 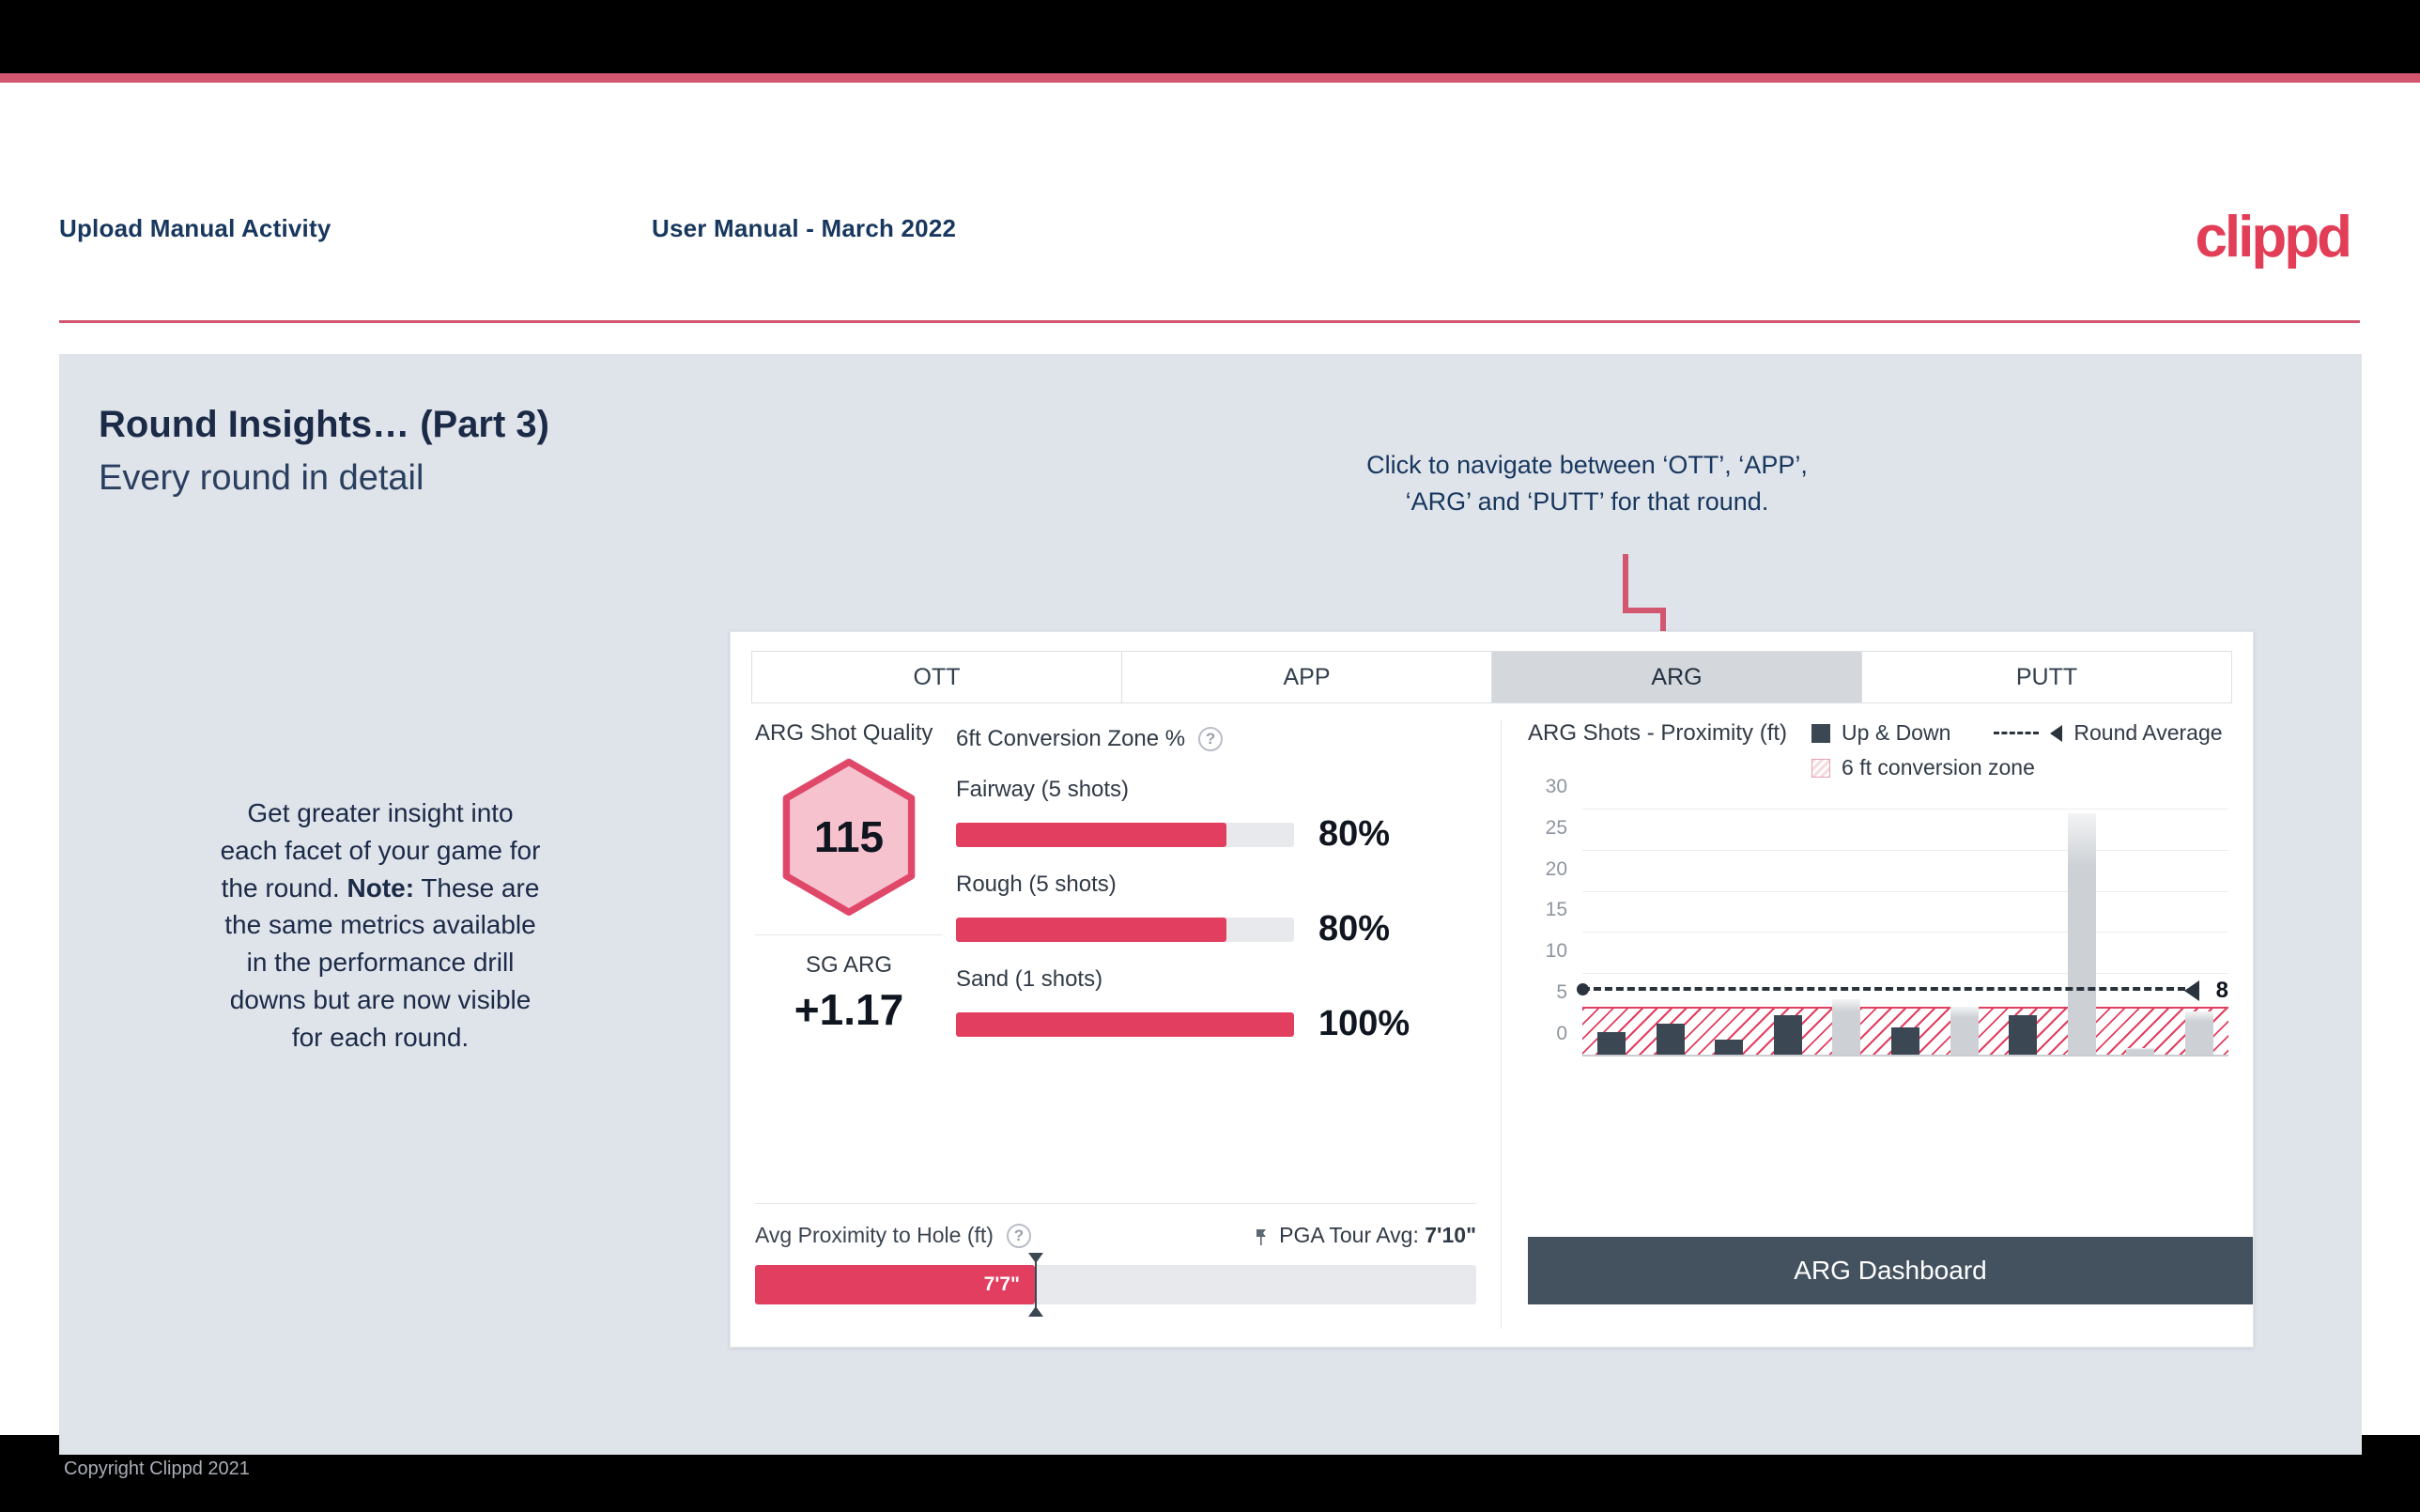 What do you see at coordinates (1939, 767) in the screenshot?
I see `legend-label: 6 ft conversion zone` at bounding box center [1939, 767].